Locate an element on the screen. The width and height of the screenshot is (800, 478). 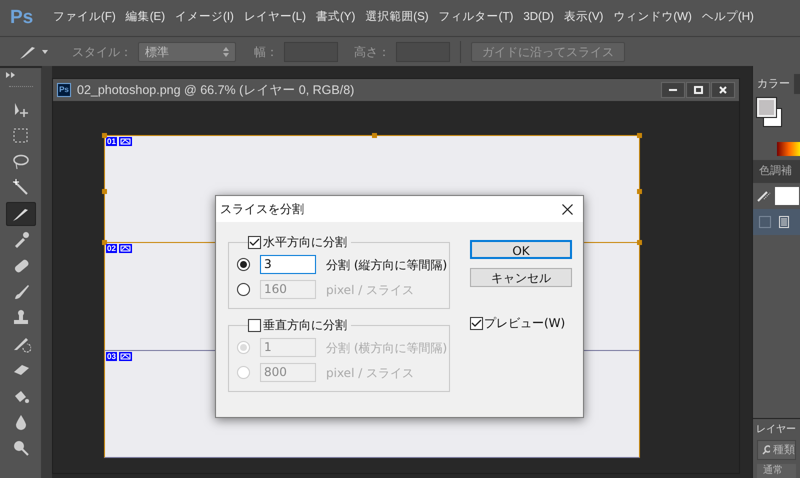
brush-wand-icon is located at coordinates (764, 196).